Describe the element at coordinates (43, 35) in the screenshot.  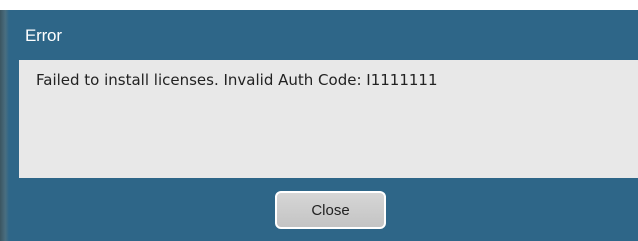
I see `dialog-title: Error` at that location.